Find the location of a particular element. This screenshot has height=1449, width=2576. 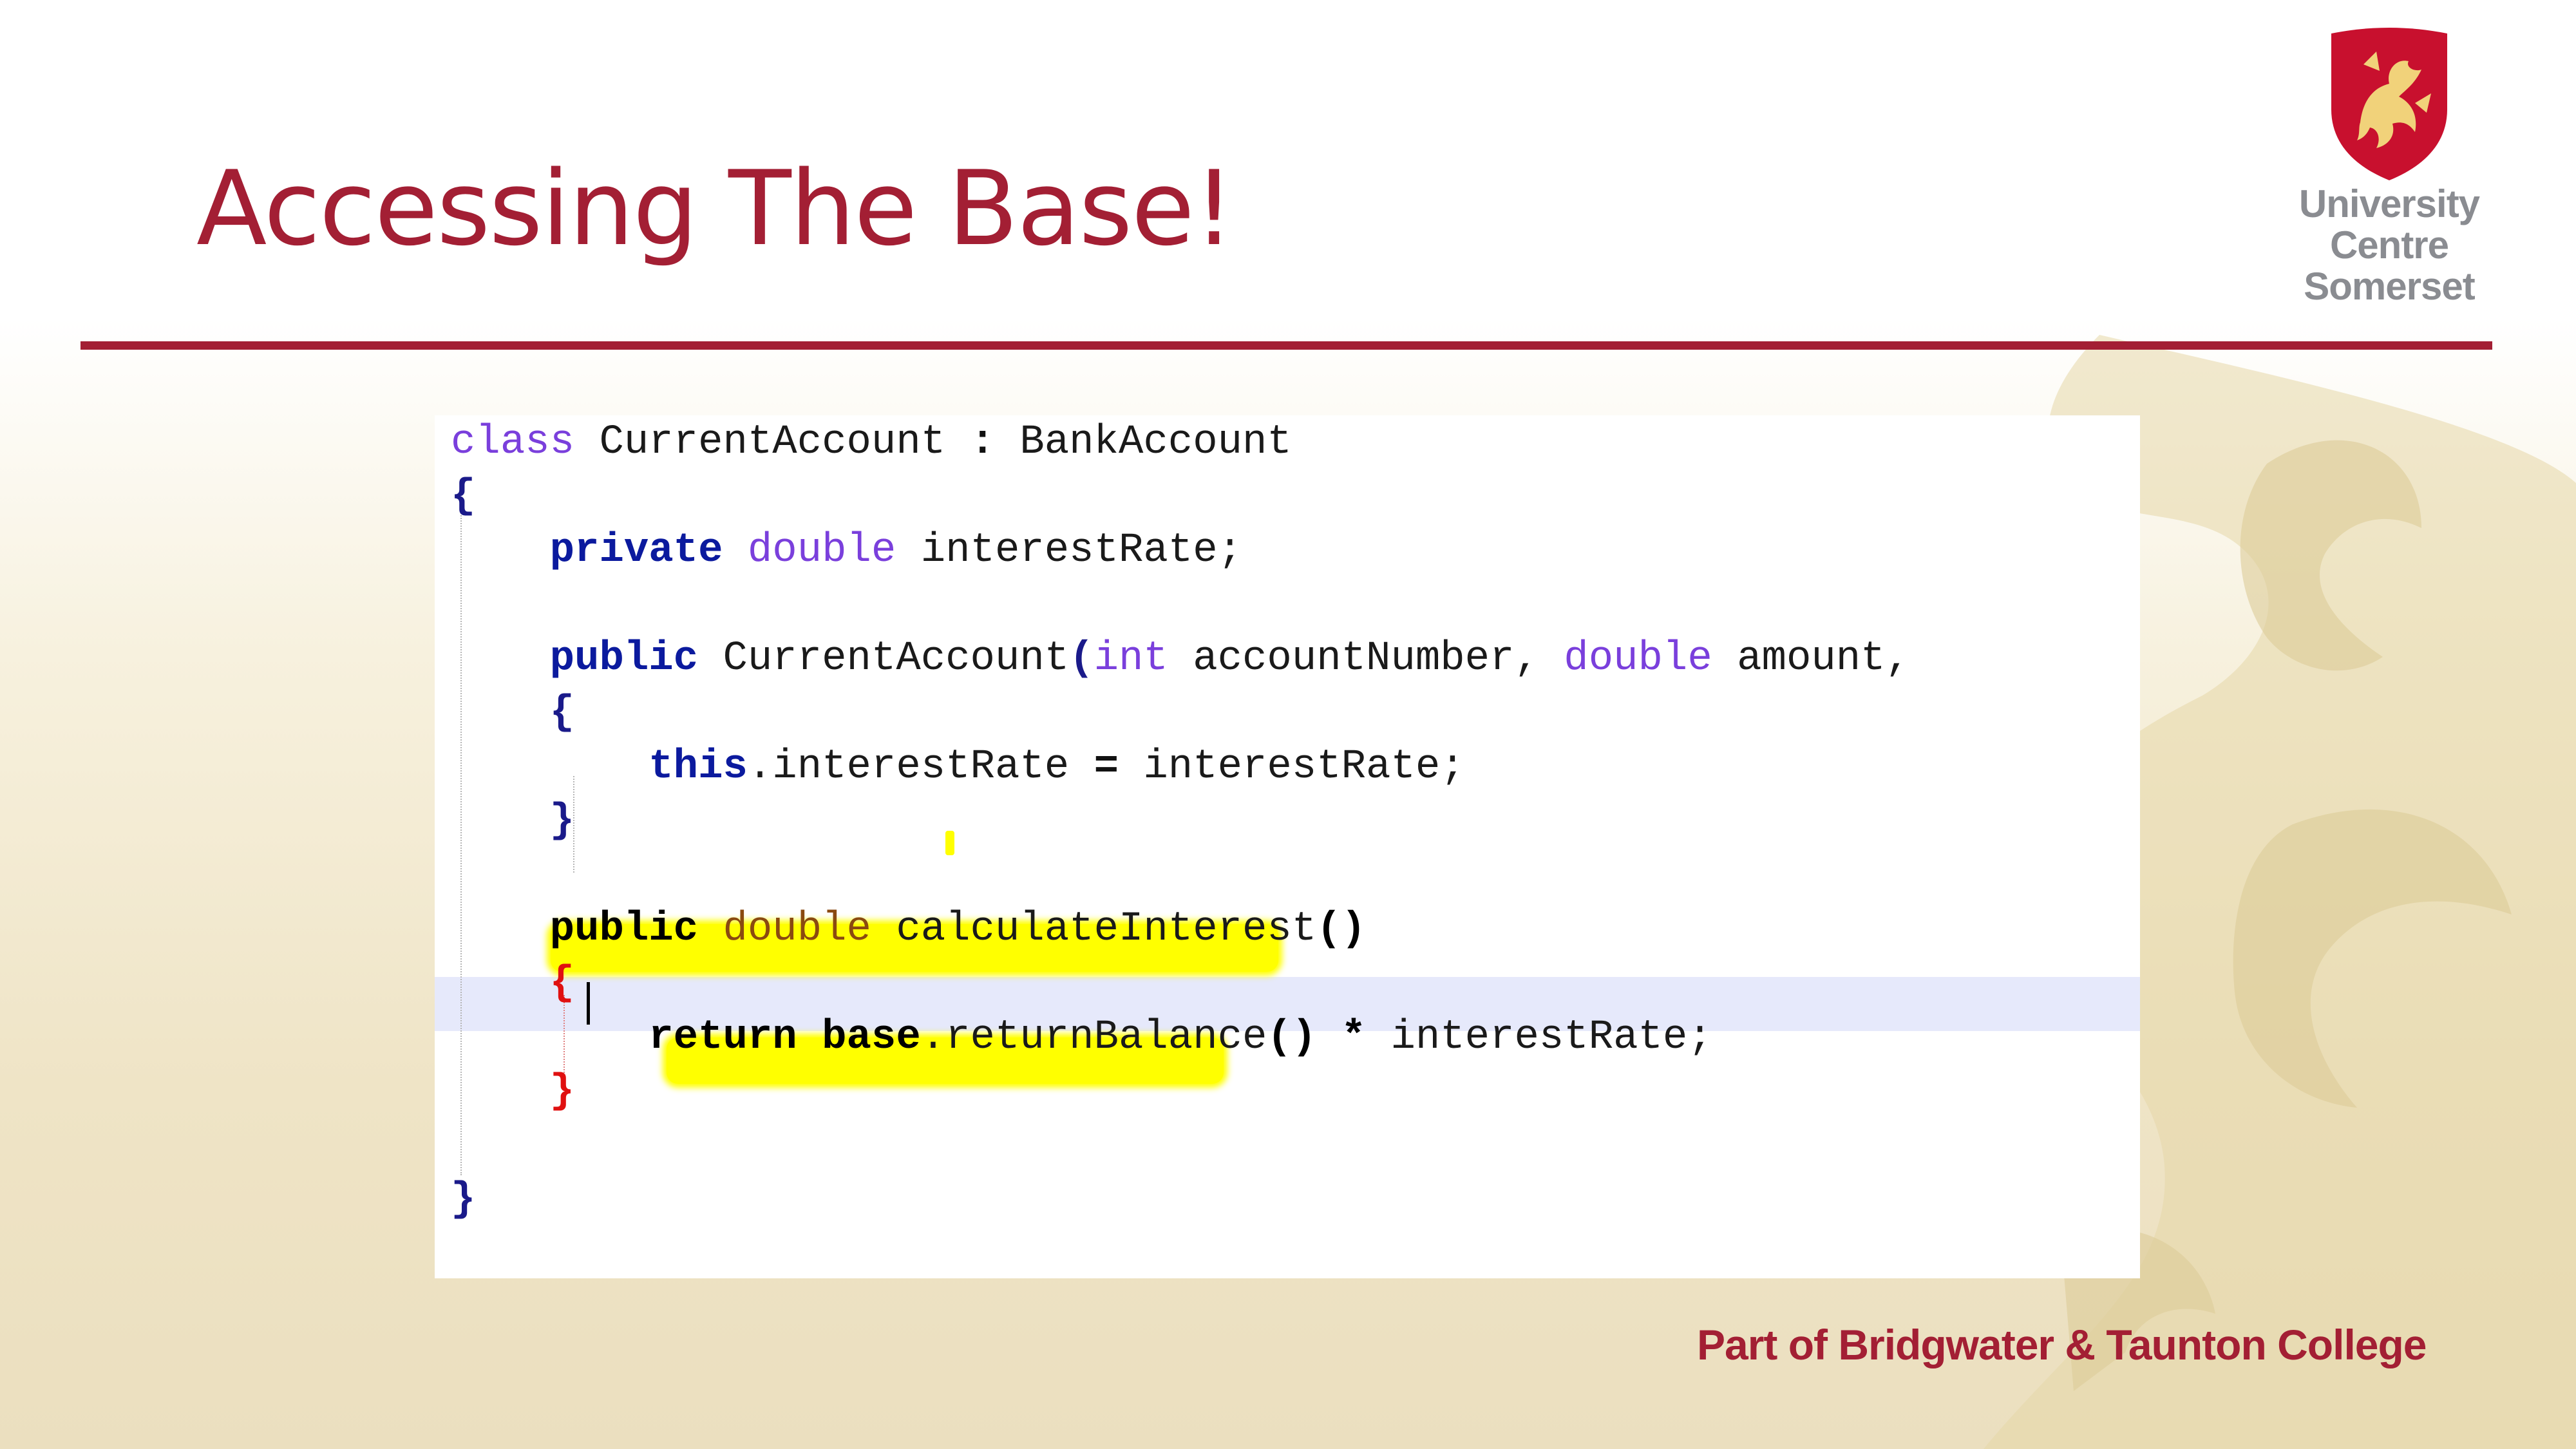

code-line-6: this.interestRate = interestRate; is located at coordinates (958, 767).